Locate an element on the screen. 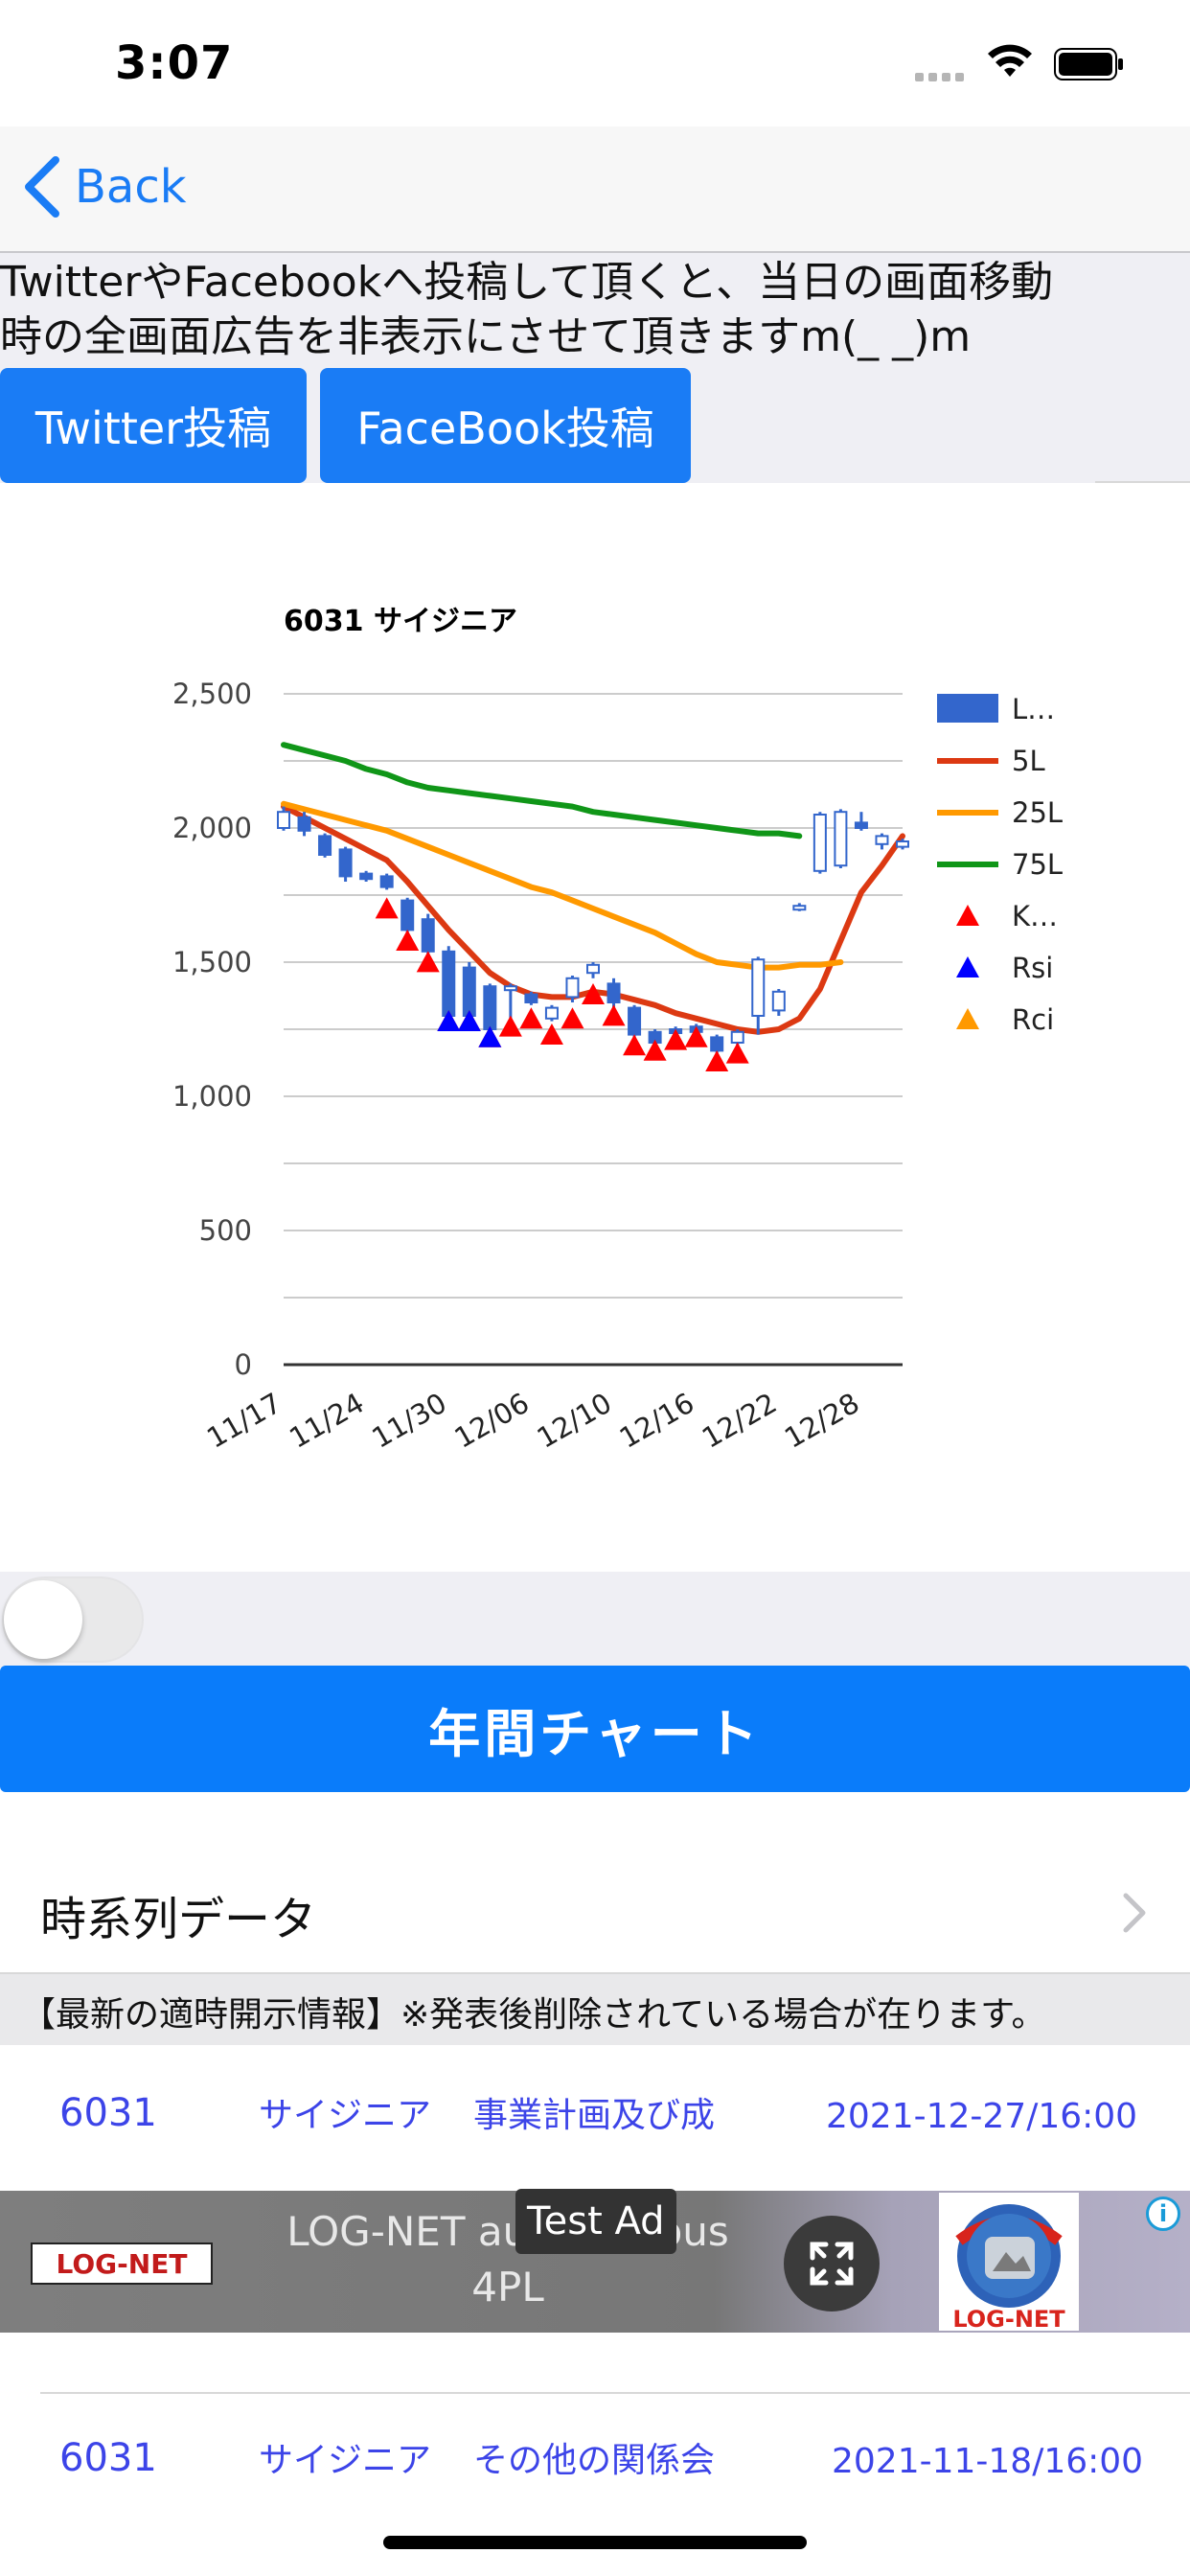  ad-text-line-1: LOG-NET autonomous is located at coordinates (508, 2231).